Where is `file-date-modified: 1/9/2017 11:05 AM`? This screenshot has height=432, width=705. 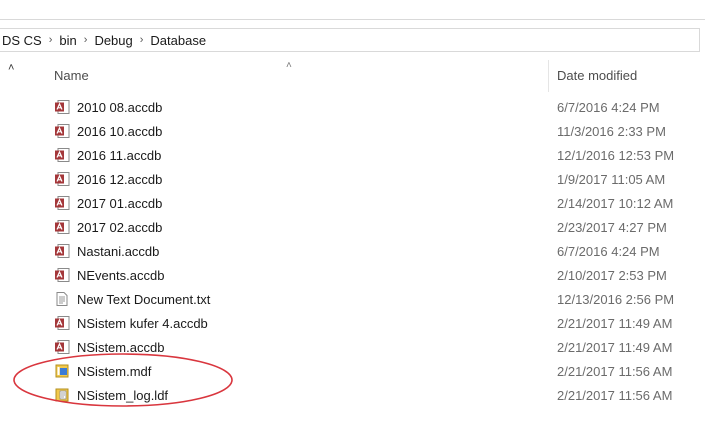
file-date-modified: 1/9/2017 11:05 AM is located at coordinates (611, 179).